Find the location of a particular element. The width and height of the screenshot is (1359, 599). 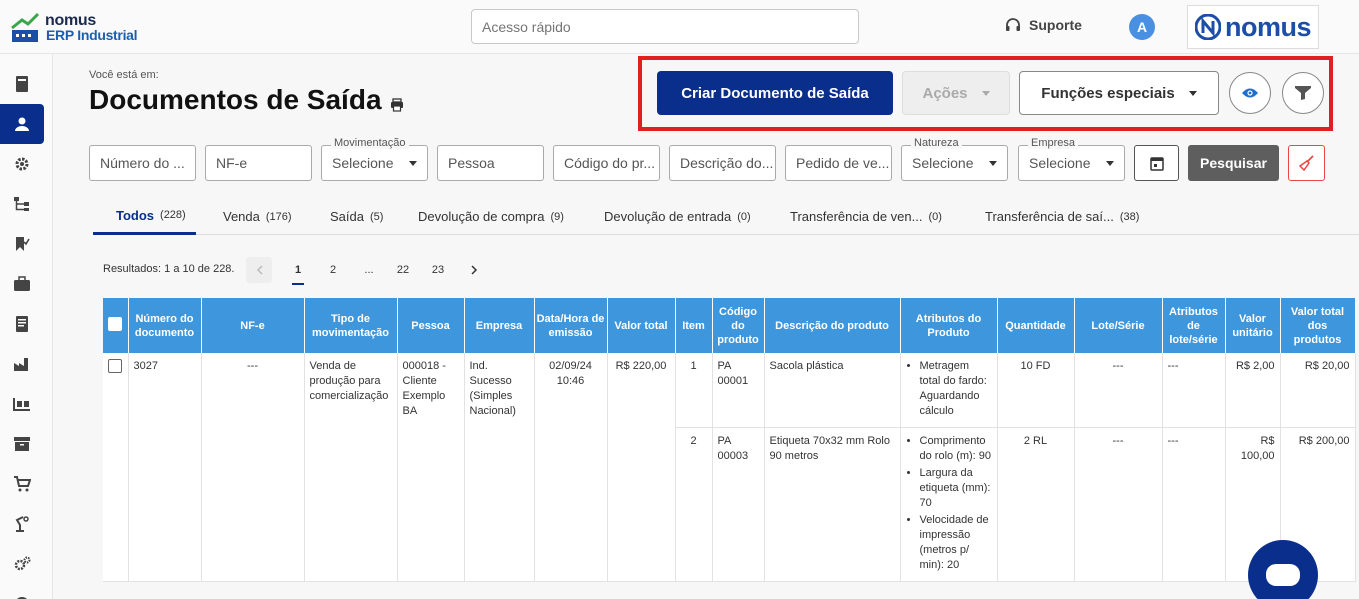

sidebar-item-config is located at coordinates (22, 564).